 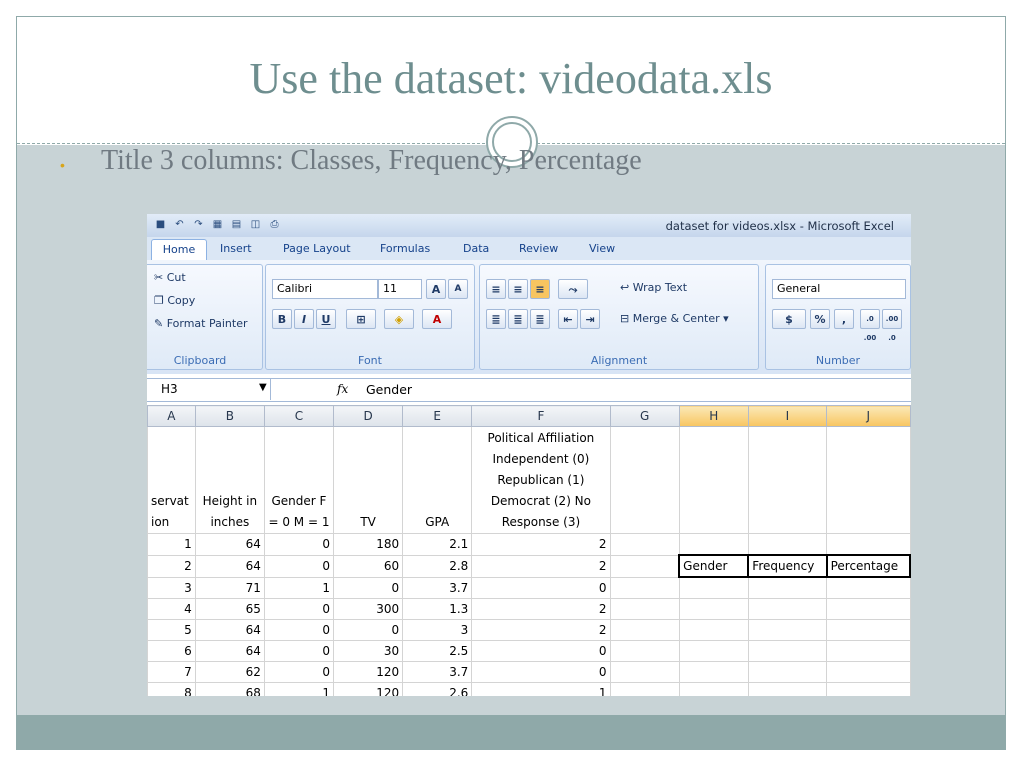 I want to click on column-header-e: E, so click(x=437, y=416).